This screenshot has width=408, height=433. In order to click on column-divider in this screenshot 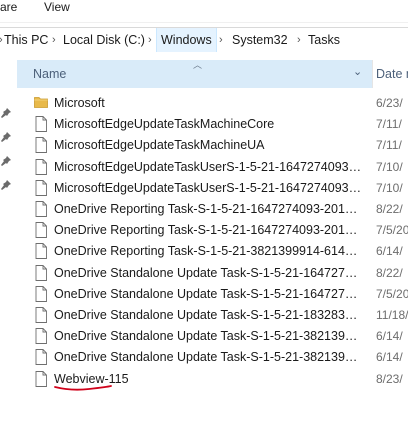, I will do `click(372, 74)`.